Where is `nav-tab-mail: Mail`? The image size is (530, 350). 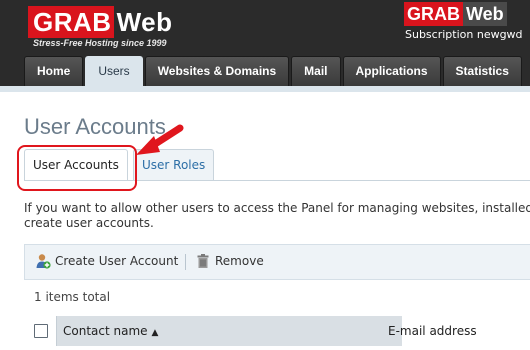
nav-tab-mail: Mail is located at coordinates (316, 71).